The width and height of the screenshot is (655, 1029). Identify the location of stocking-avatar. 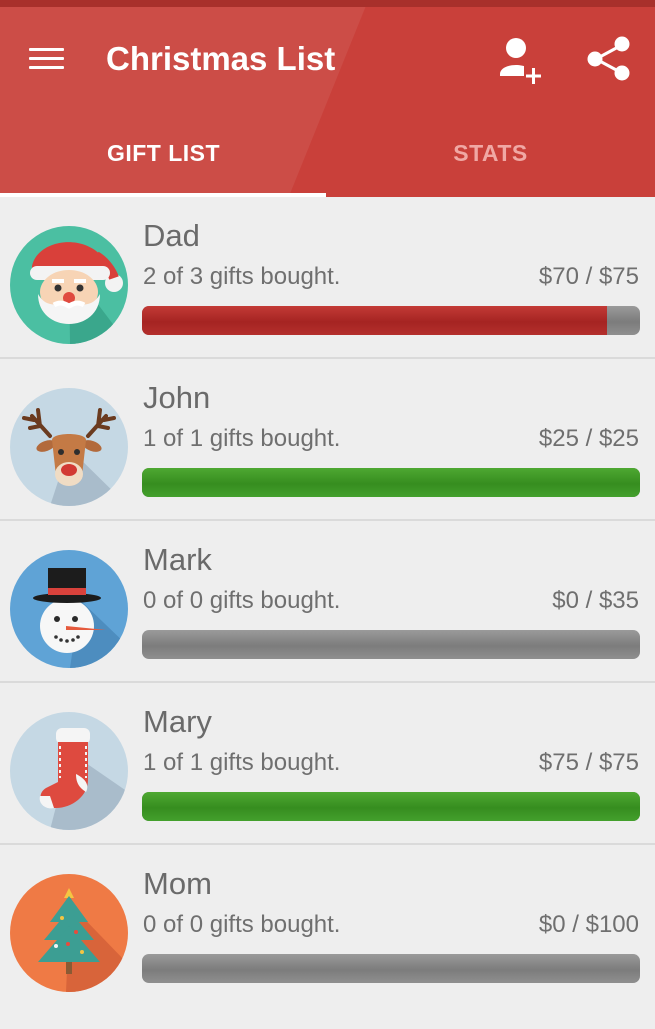
(69, 771).